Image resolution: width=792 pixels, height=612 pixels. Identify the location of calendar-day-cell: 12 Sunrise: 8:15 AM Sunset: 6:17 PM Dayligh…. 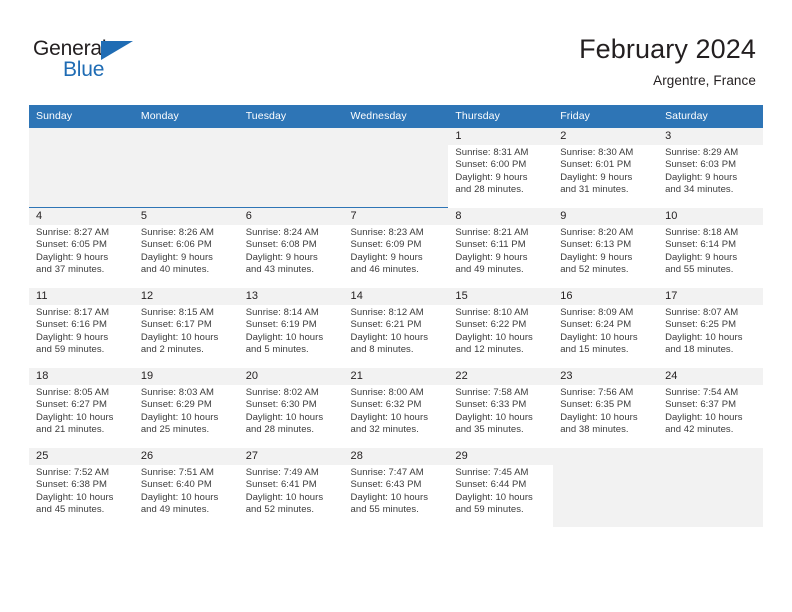
(186, 328).